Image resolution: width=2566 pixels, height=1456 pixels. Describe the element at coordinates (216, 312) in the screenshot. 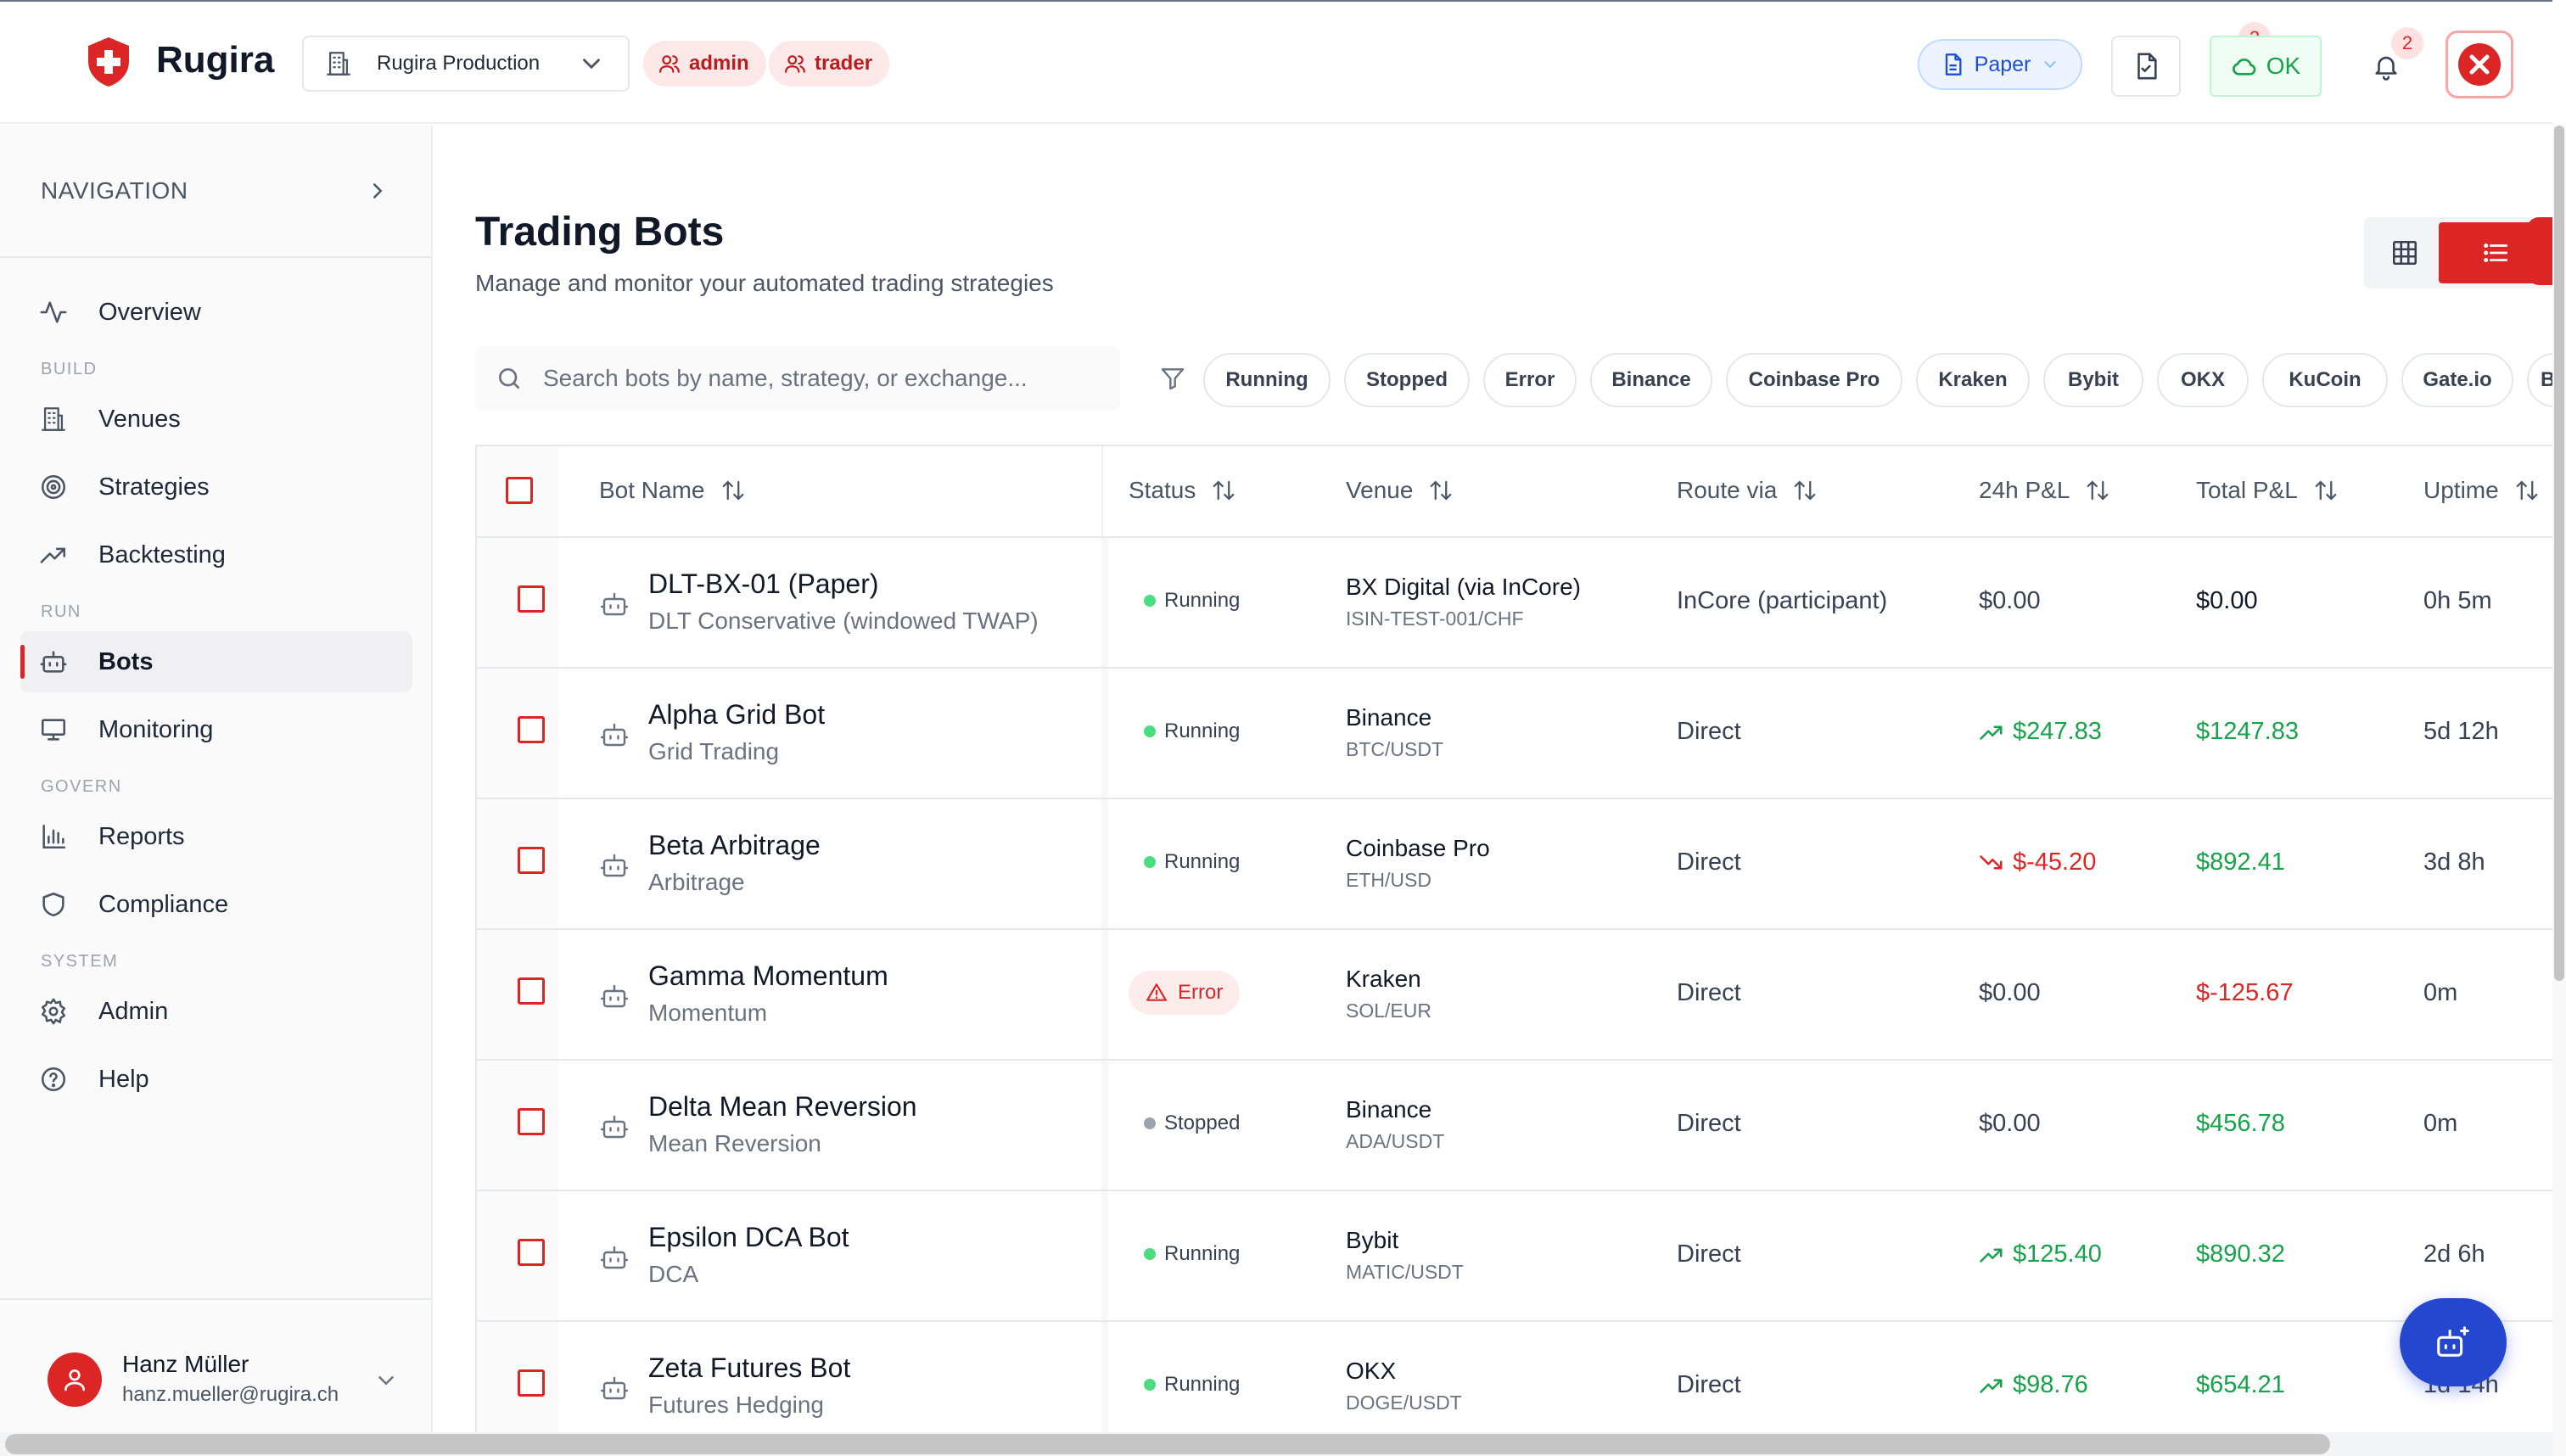

I see `sidebar-item-overview: Overview` at that location.